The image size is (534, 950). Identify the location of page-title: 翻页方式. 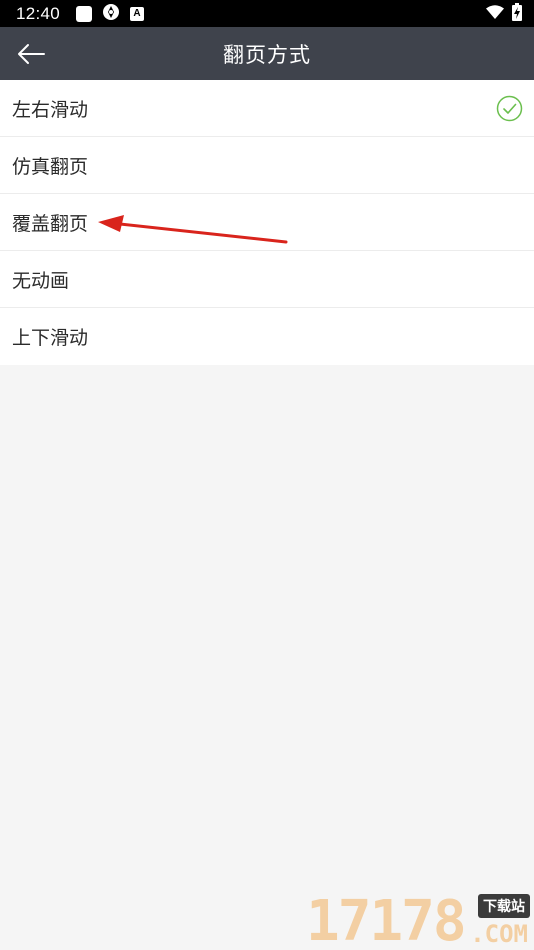
(267, 54).